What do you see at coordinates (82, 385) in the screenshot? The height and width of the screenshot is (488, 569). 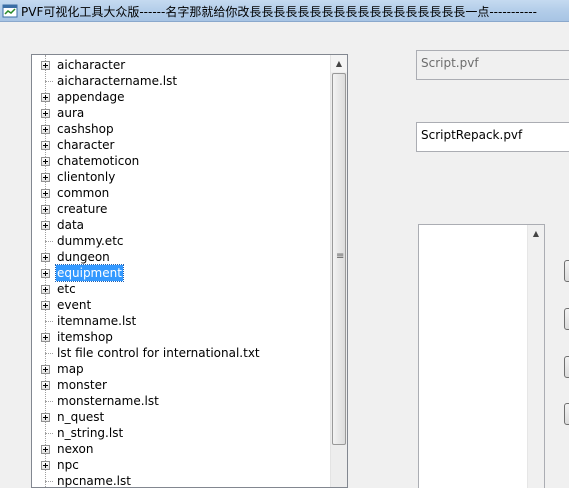 I see `tree-node-label: monster` at bounding box center [82, 385].